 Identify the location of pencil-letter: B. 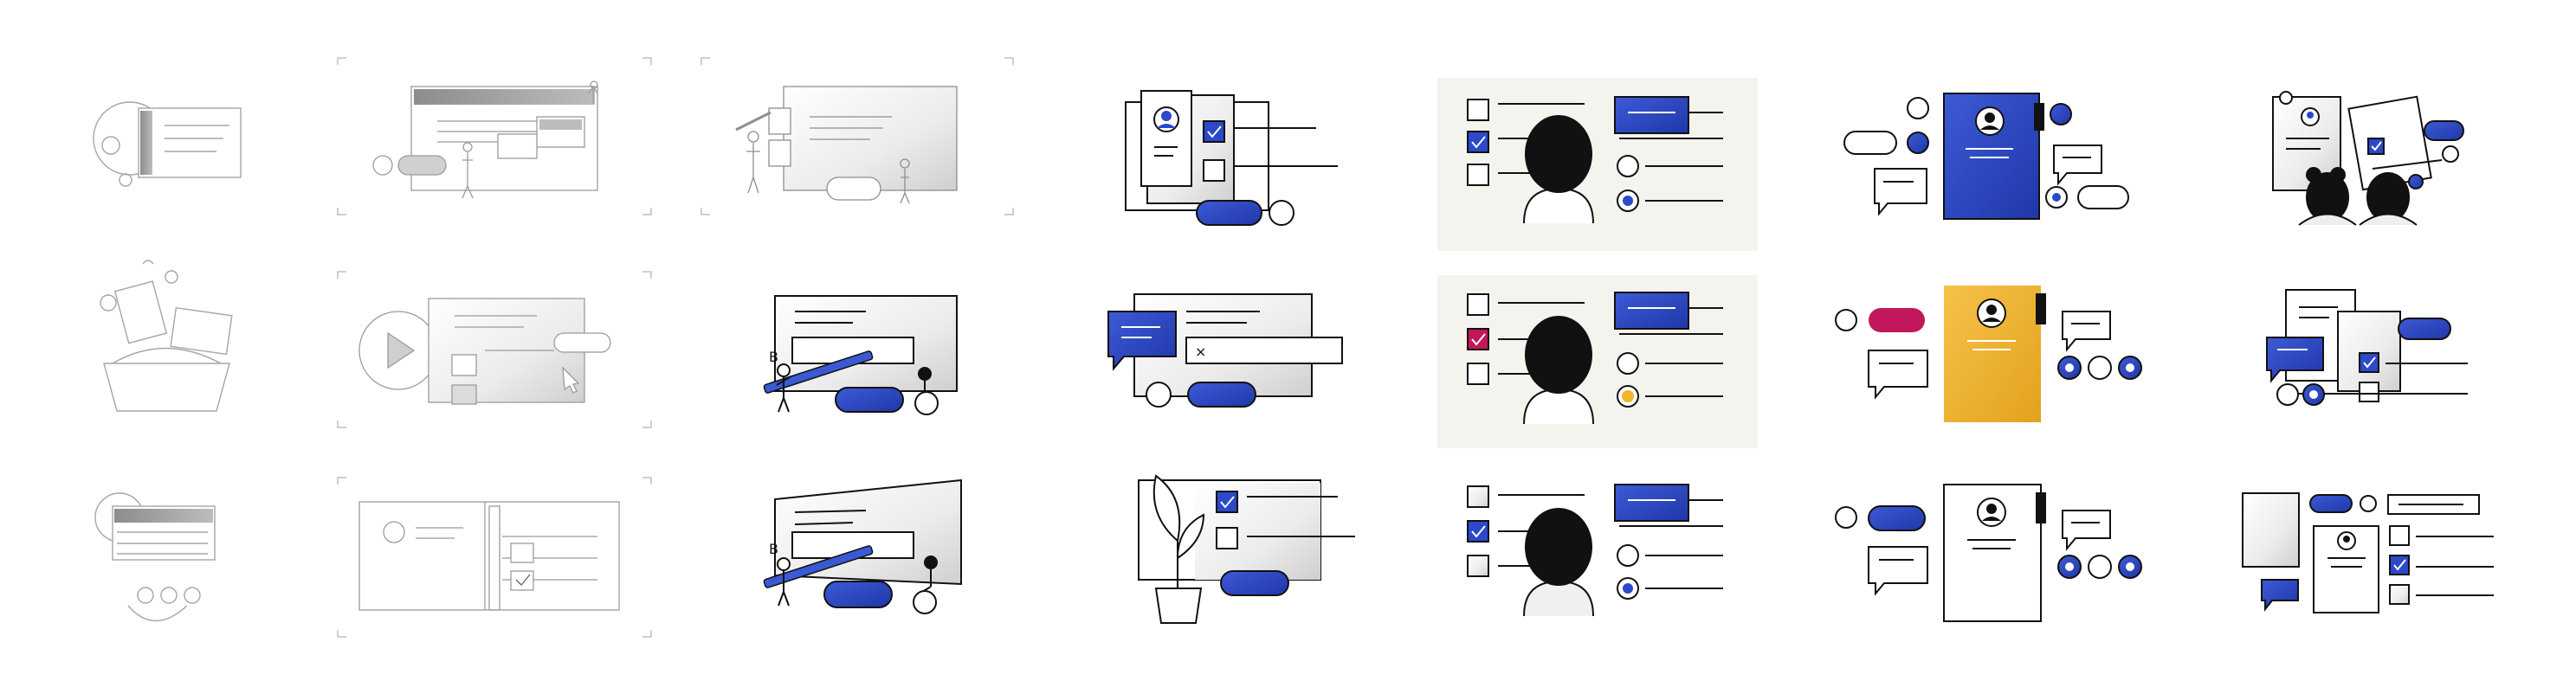
(773, 357).